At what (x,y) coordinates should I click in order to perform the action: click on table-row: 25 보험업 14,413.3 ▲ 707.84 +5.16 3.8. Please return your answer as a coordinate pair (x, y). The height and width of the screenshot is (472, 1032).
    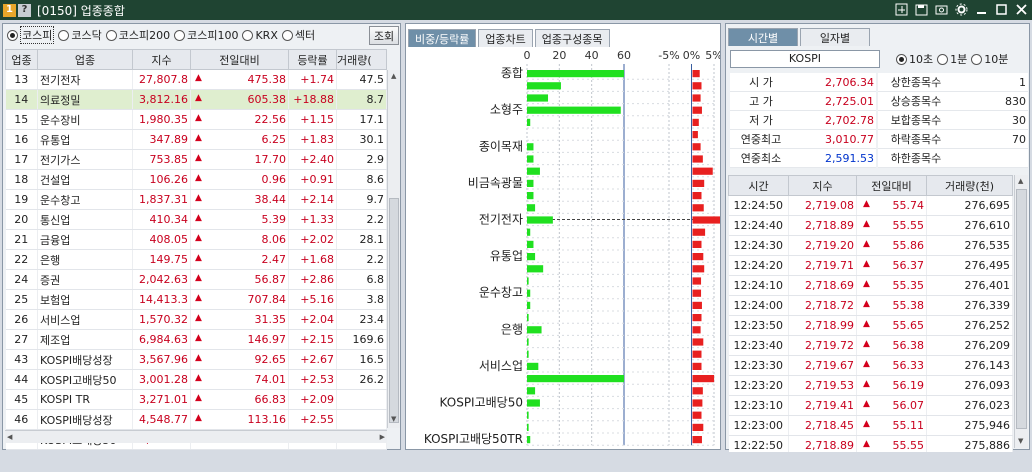
    Looking at the image, I should click on (196, 299).